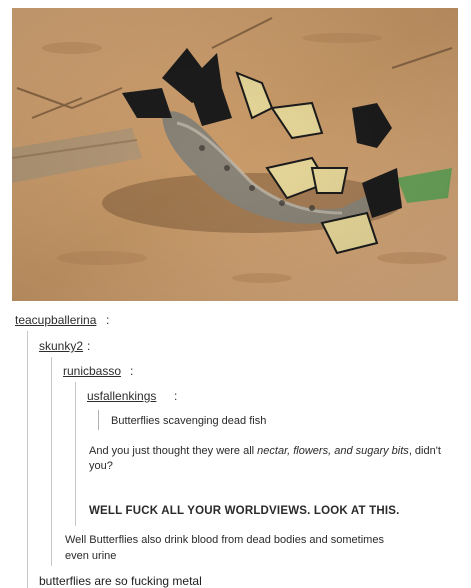 This screenshot has height=588, width=471. What do you see at coordinates (189, 421) in the screenshot?
I see `quote-text: Butterflies scavenging dead fish` at bounding box center [189, 421].